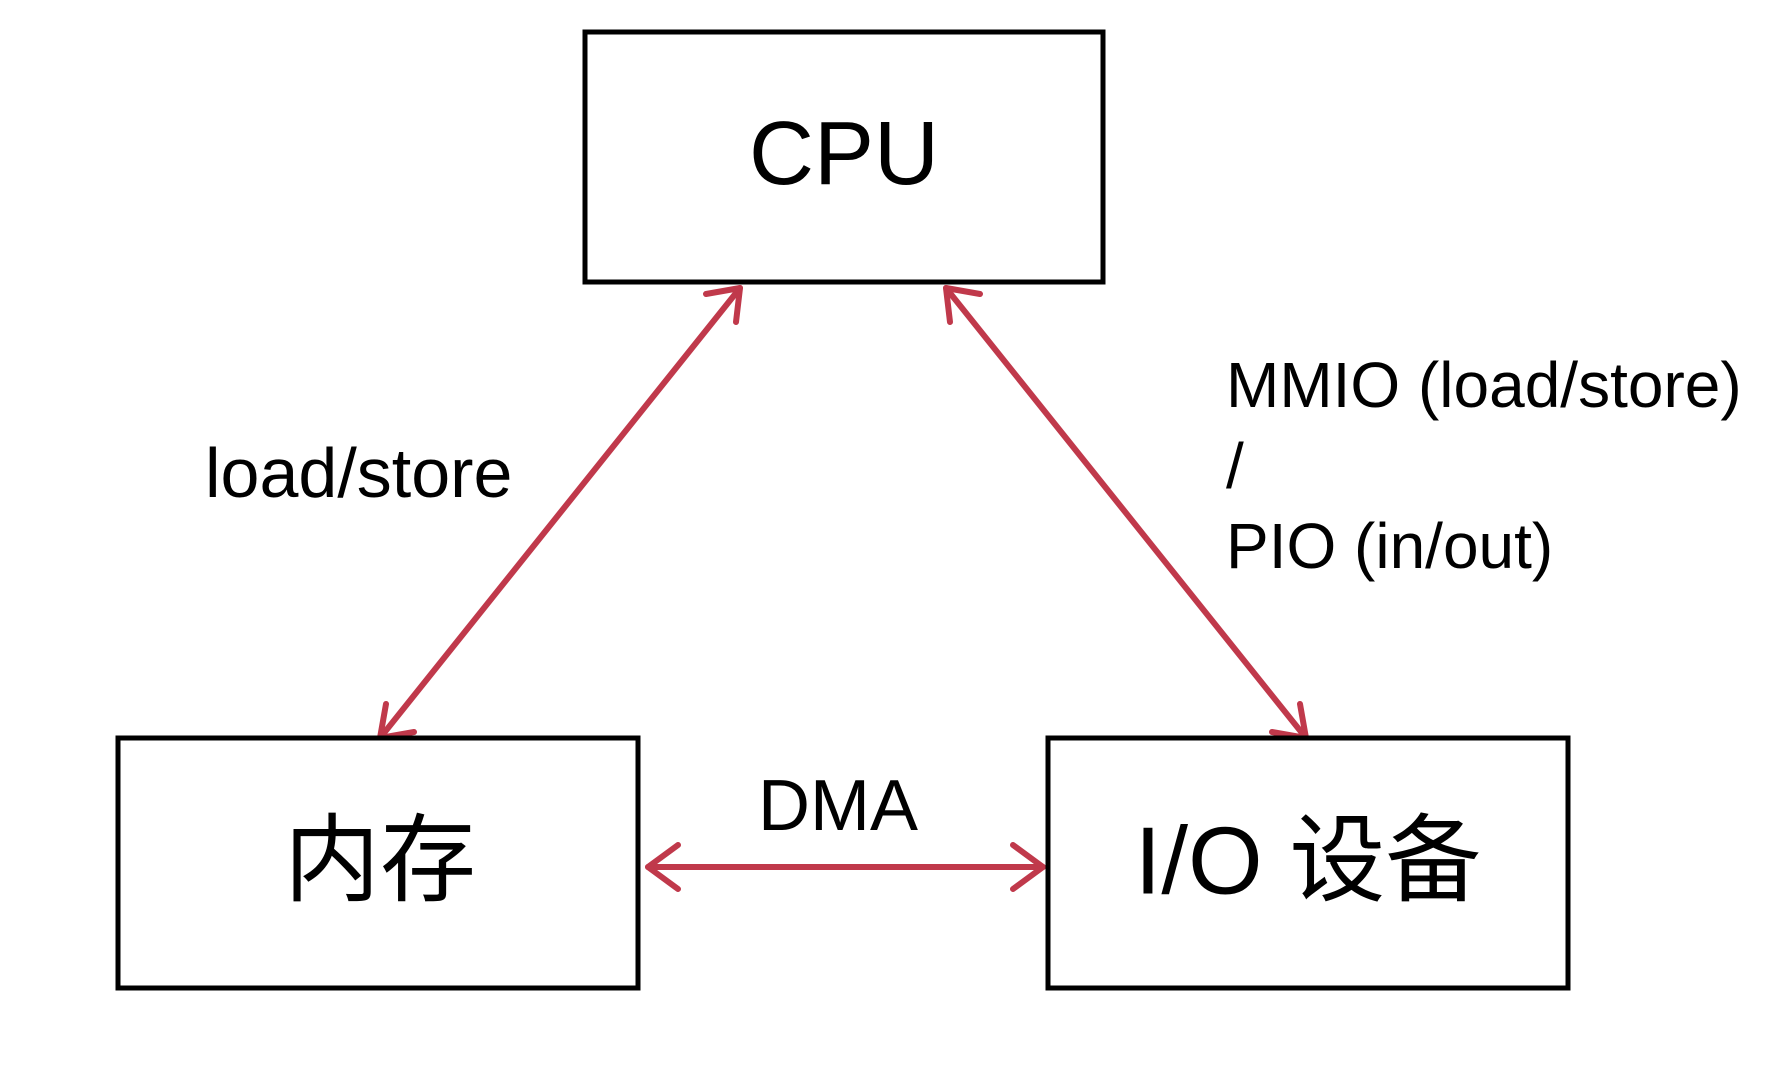 The image size is (1789, 1068). Describe the element at coordinates (845, 867) in the screenshot. I see `edge-memory-io` at that location.